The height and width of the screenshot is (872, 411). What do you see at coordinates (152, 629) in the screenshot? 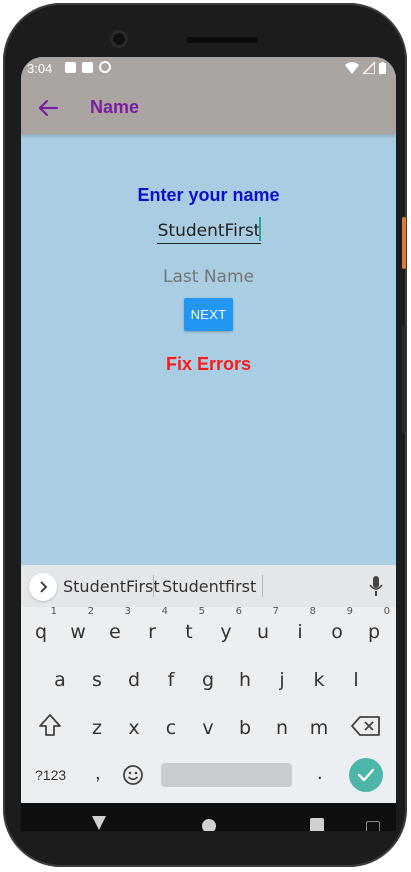
I see `key-r: r4` at bounding box center [152, 629].